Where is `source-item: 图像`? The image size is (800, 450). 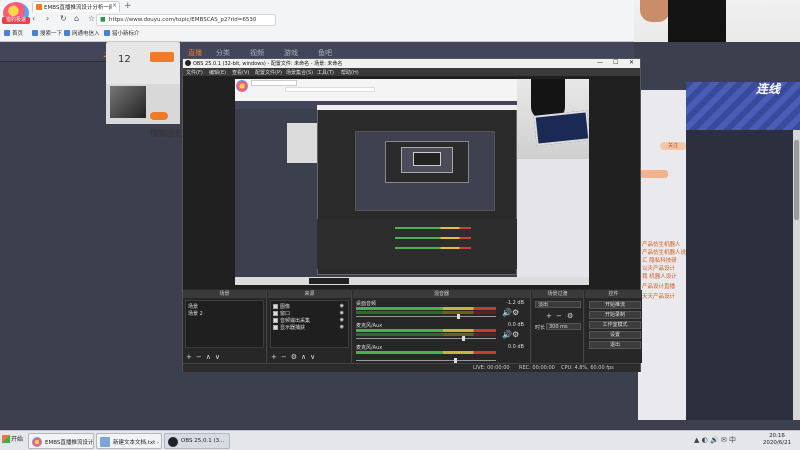 source-item: 图像 is located at coordinates (281, 306).